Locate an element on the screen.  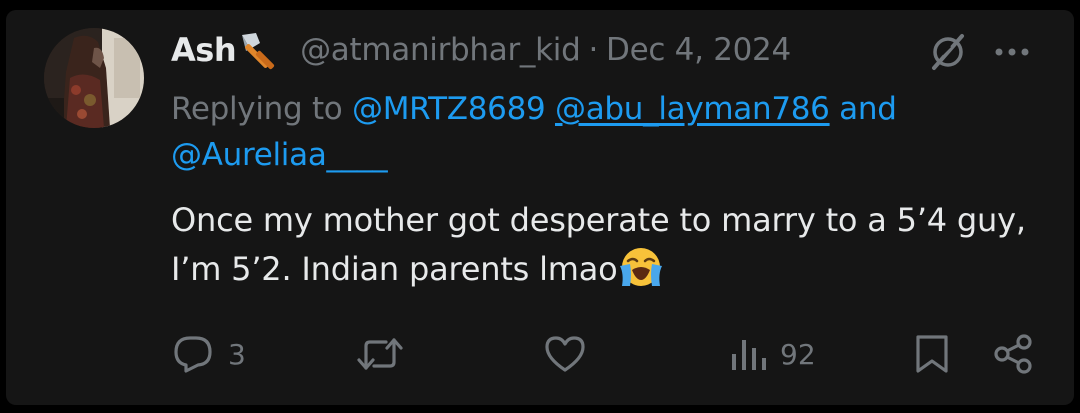
display-name: Ash is located at coordinates (204, 50).